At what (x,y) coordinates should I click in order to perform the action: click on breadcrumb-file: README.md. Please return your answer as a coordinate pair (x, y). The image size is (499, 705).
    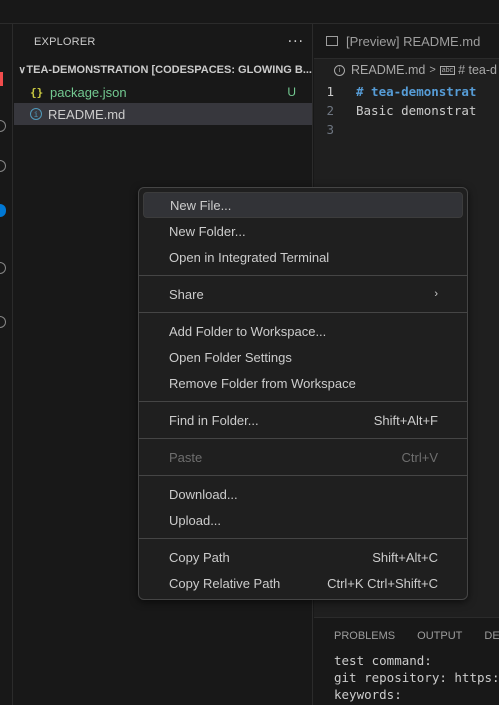
    Looking at the image, I should click on (388, 70).